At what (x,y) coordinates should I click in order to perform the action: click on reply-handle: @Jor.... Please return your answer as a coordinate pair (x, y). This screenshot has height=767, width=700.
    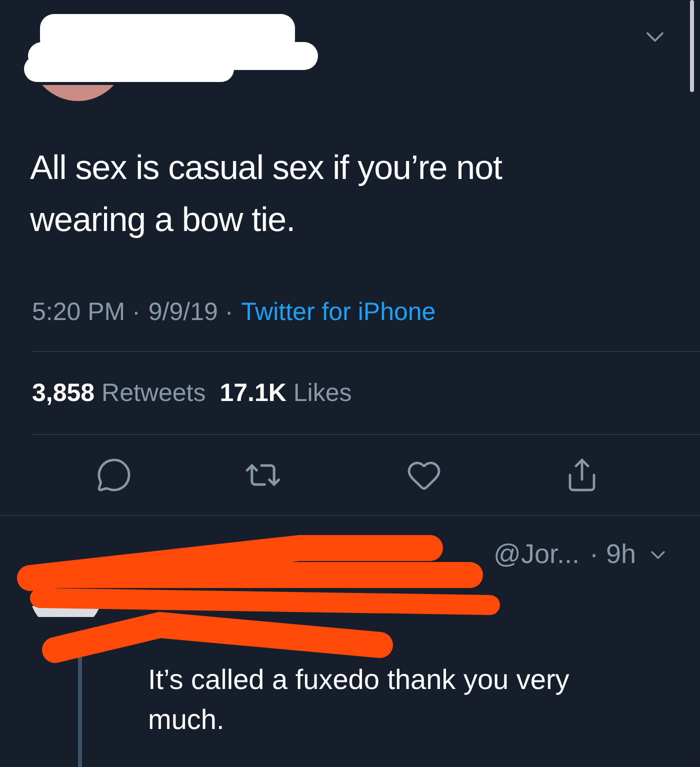
    Looking at the image, I should click on (537, 554).